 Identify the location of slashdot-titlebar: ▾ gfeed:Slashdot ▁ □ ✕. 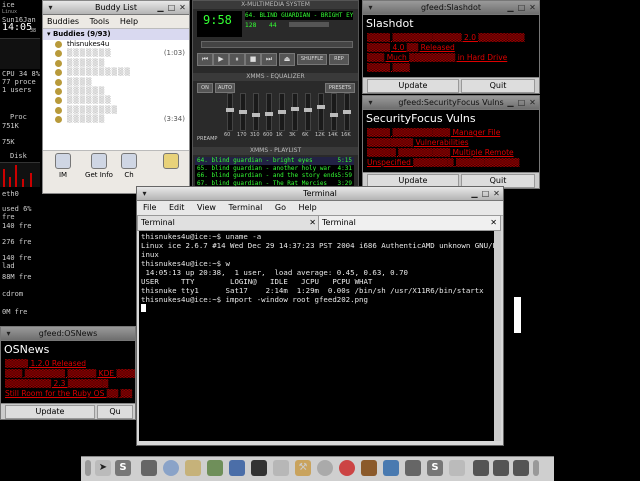
(451, 8).